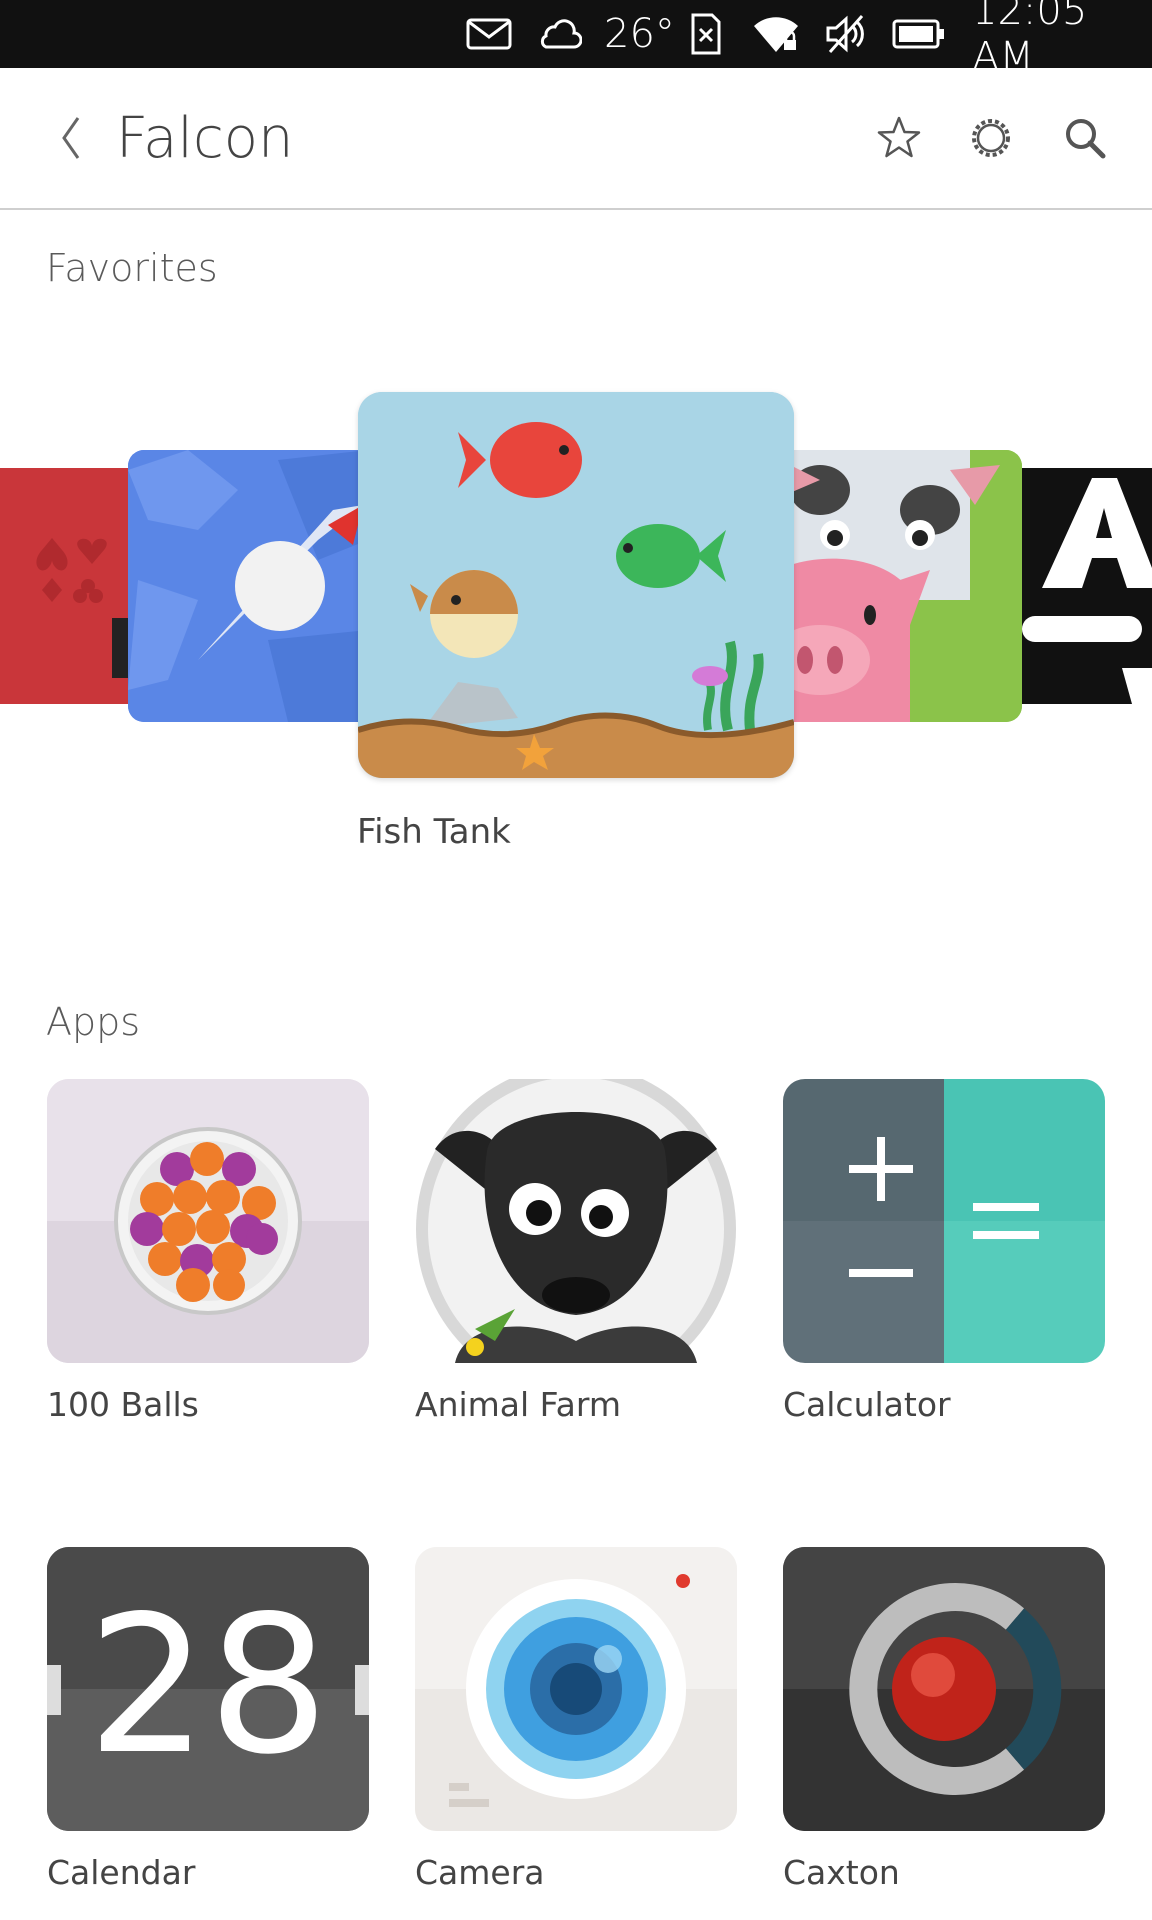 The height and width of the screenshot is (1920, 1152). What do you see at coordinates (205, 138) in the screenshot?
I see `page-title: Falcon` at bounding box center [205, 138].